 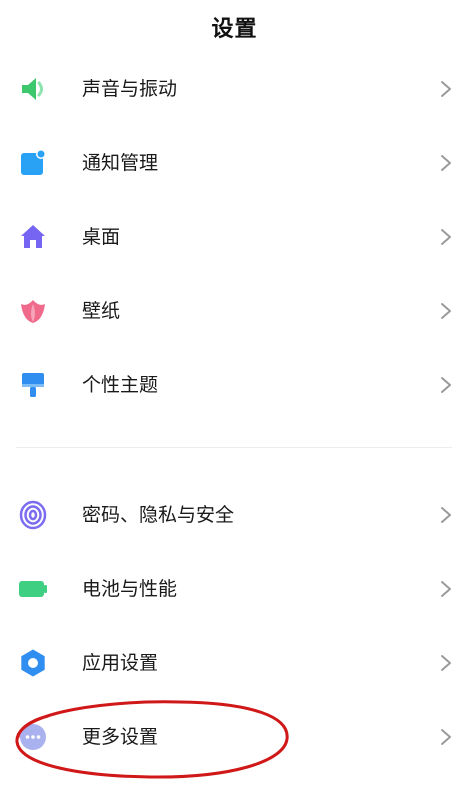 What do you see at coordinates (33, 89) in the screenshot?
I see `speaker-icon` at bounding box center [33, 89].